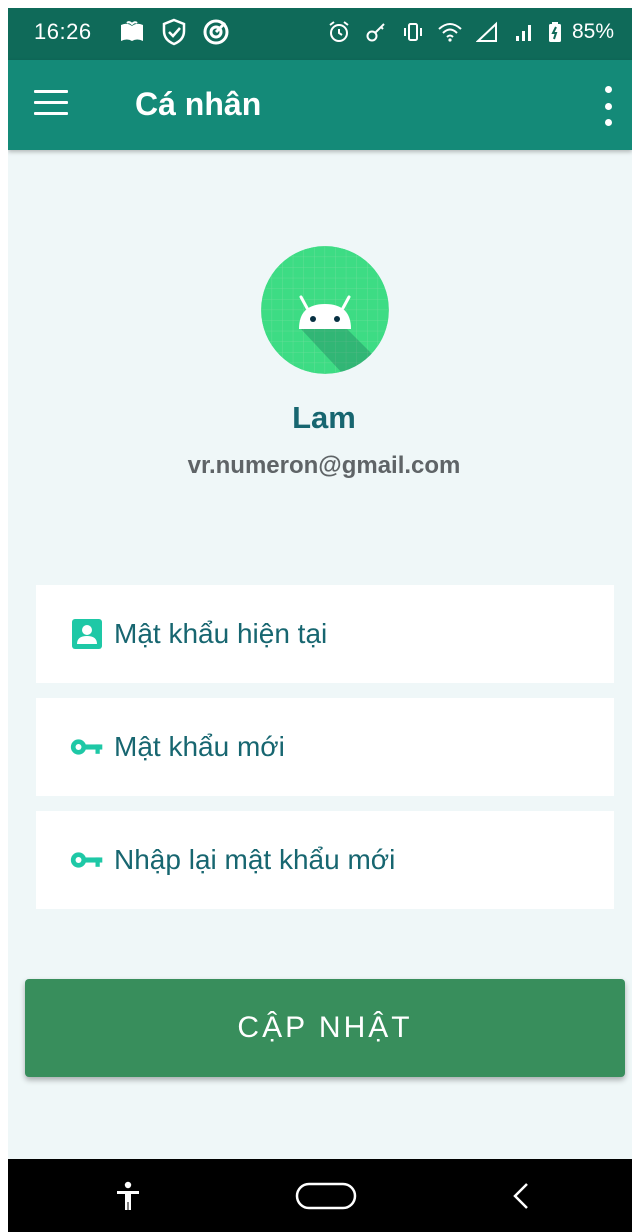 The height and width of the screenshot is (1232, 632). What do you see at coordinates (555, 32) in the screenshot?
I see `battery-icon` at bounding box center [555, 32].